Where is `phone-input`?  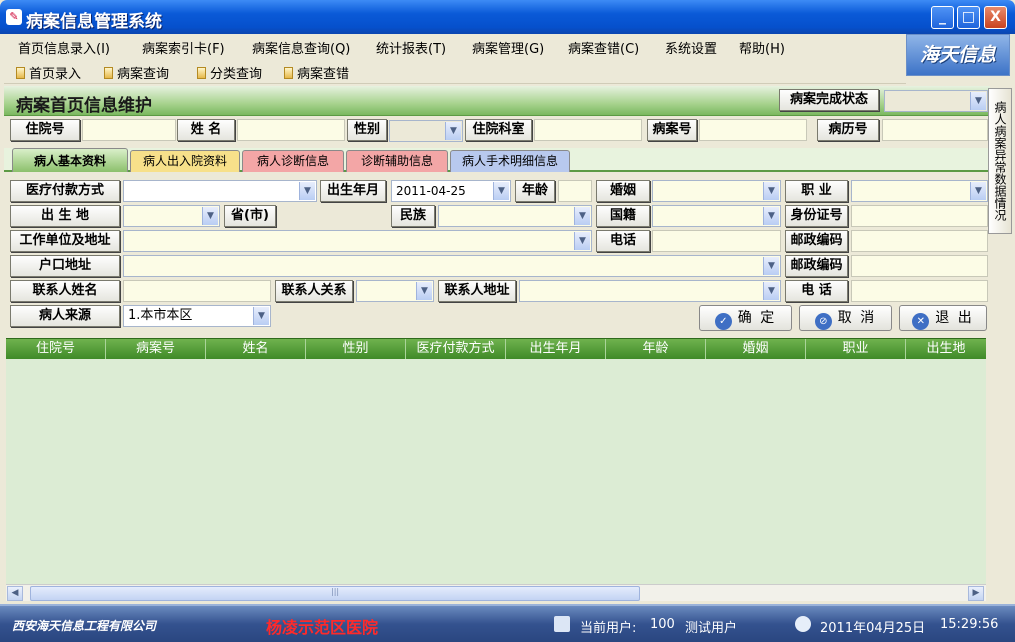 phone-input is located at coordinates (716, 241).